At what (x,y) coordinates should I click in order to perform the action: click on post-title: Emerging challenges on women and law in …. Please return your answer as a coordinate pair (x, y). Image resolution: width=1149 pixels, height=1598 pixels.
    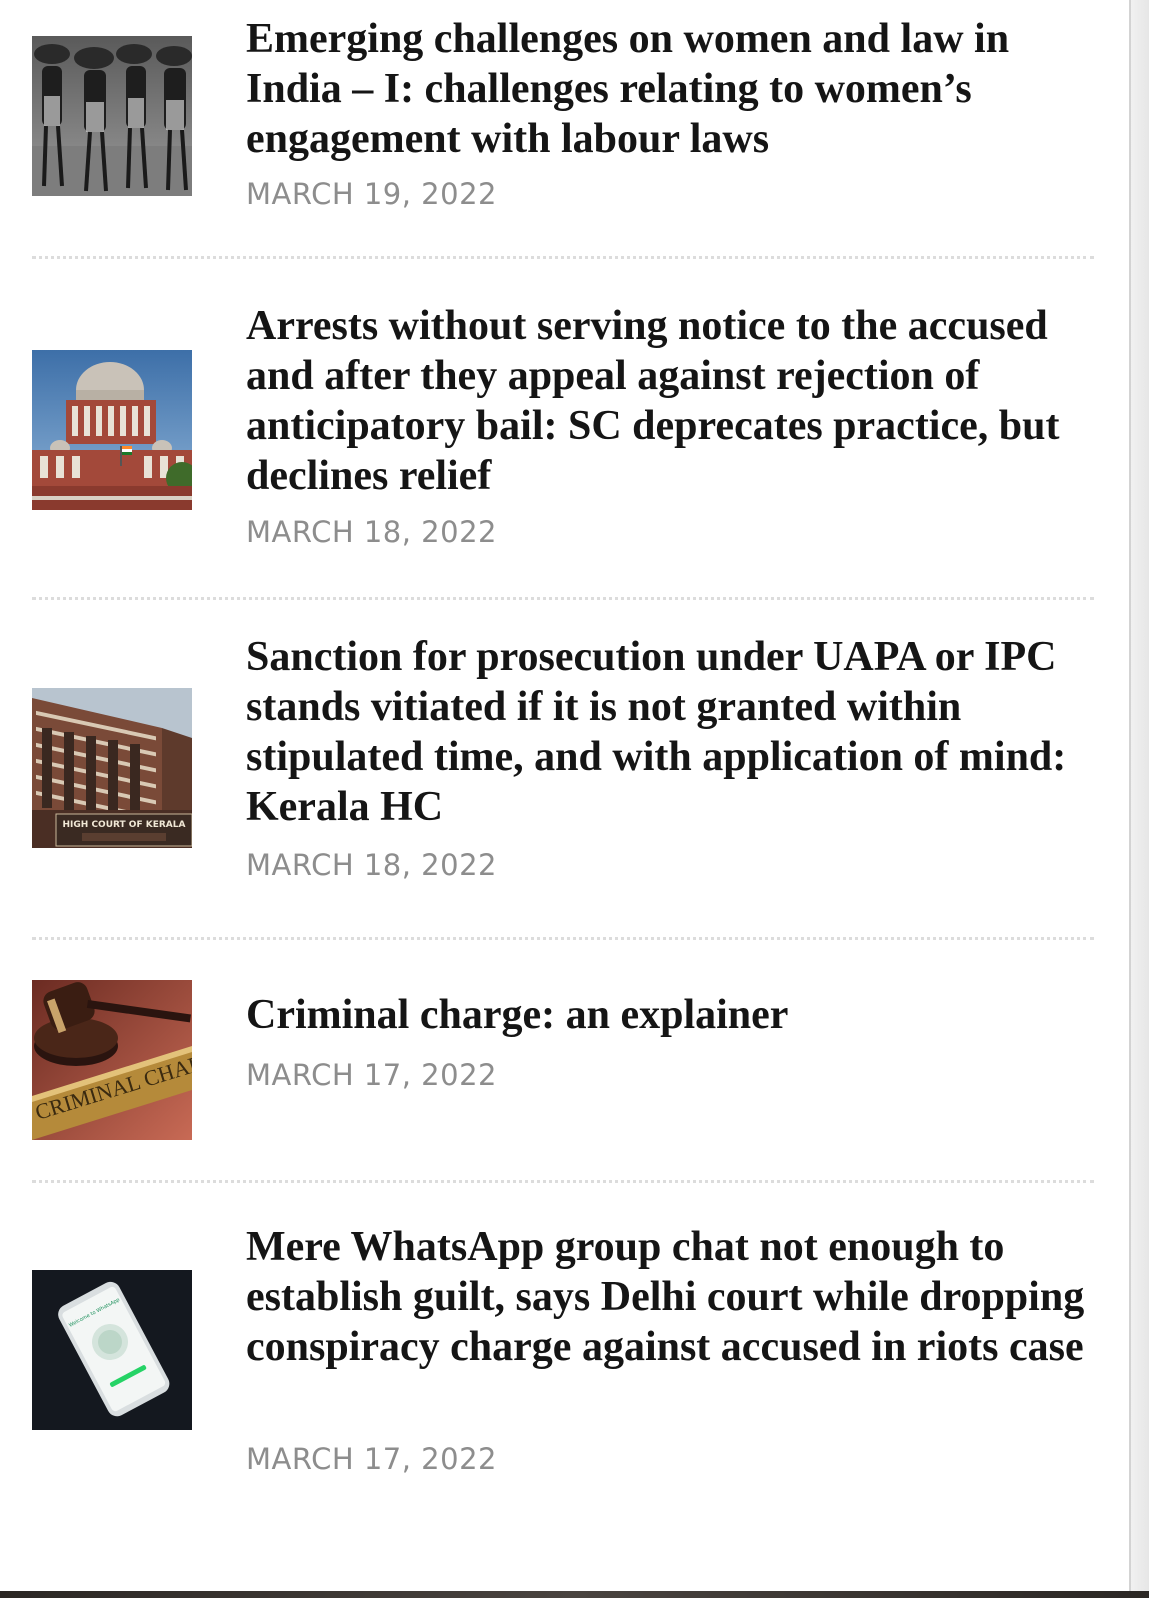
    Looking at the image, I should click on (671, 89).